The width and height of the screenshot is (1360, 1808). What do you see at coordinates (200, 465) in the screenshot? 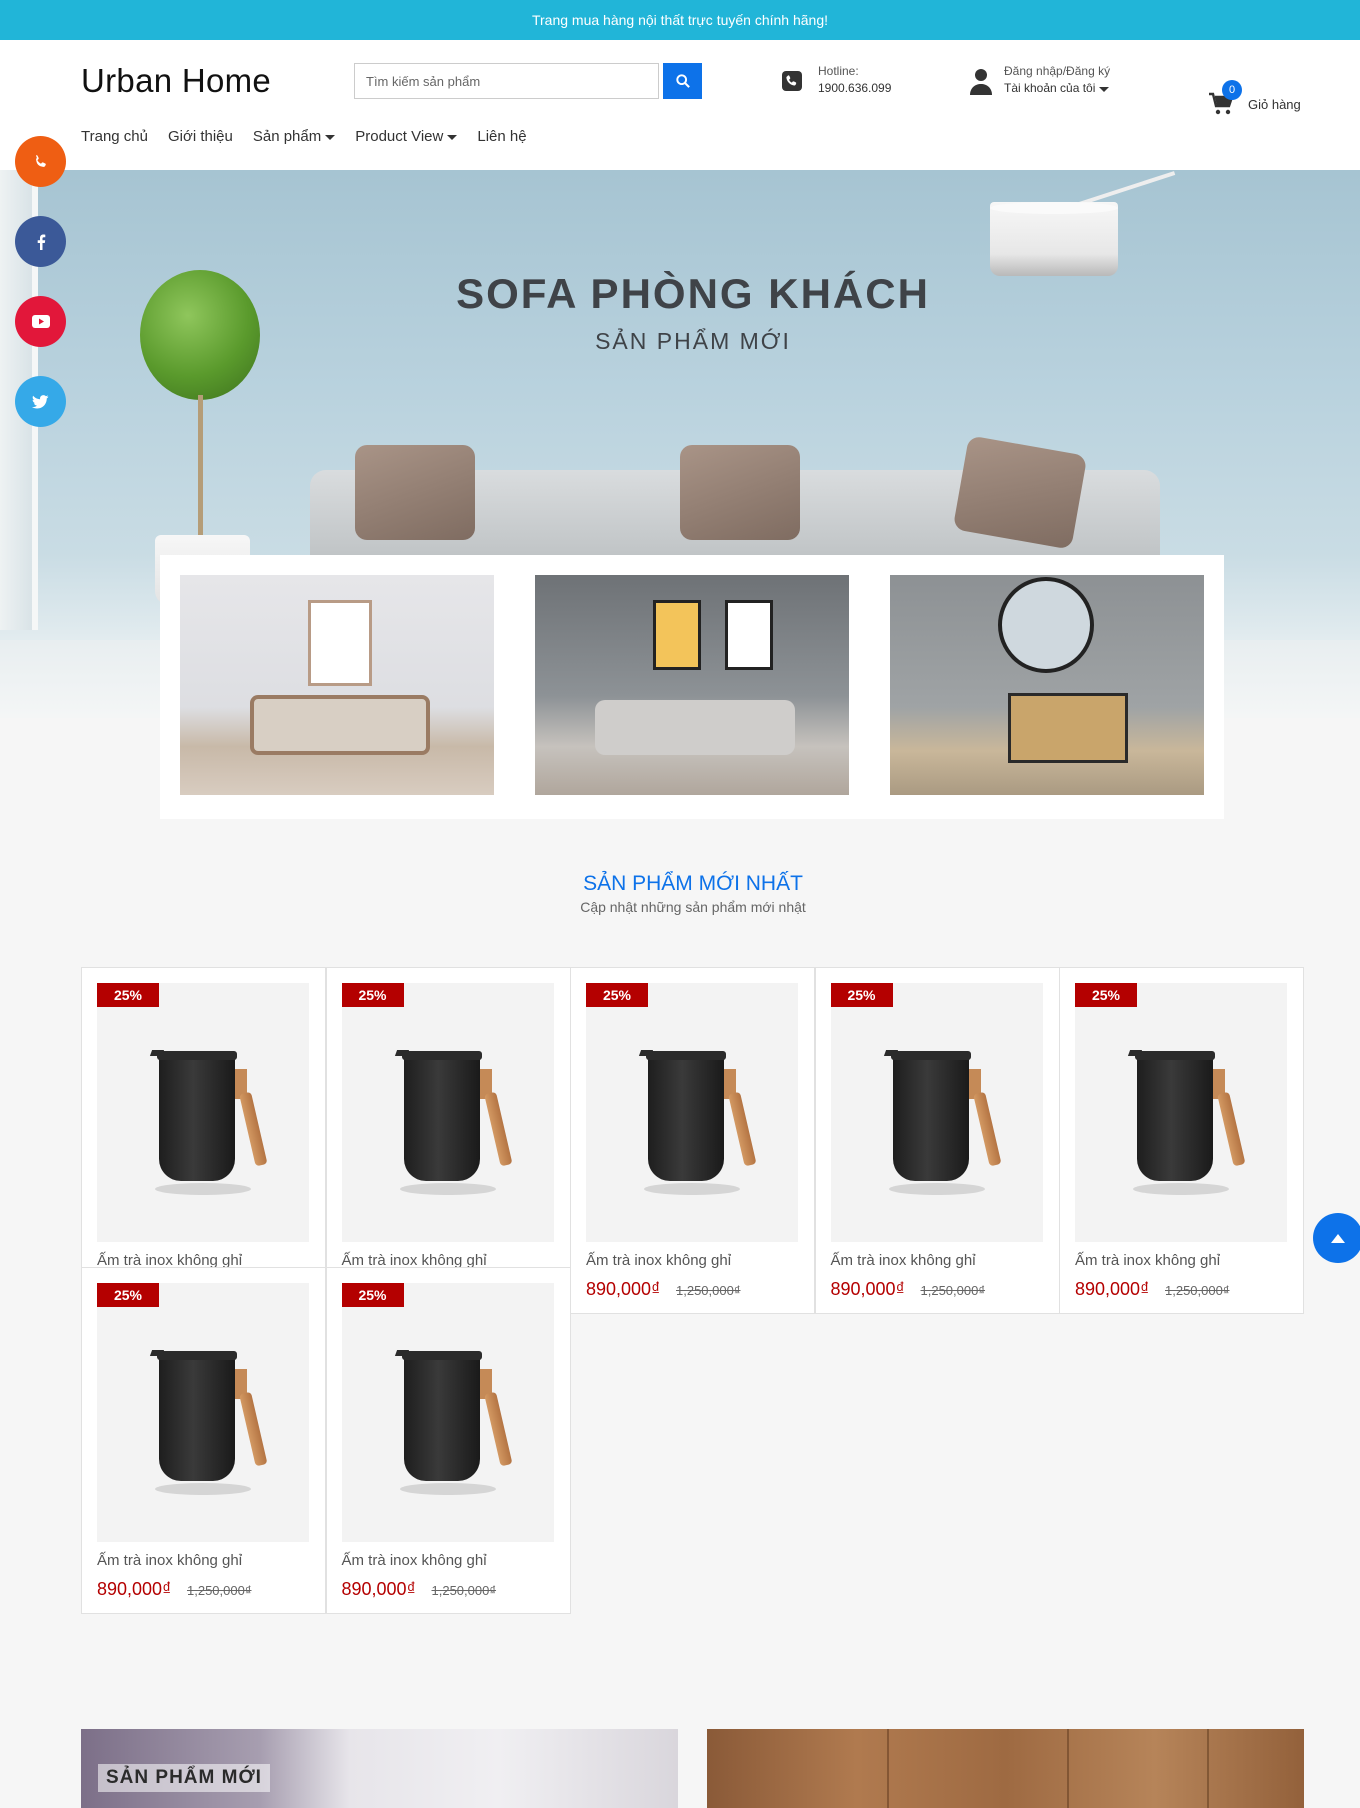
I see `hero-plant-stem-decor` at bounding box center [200, 465].